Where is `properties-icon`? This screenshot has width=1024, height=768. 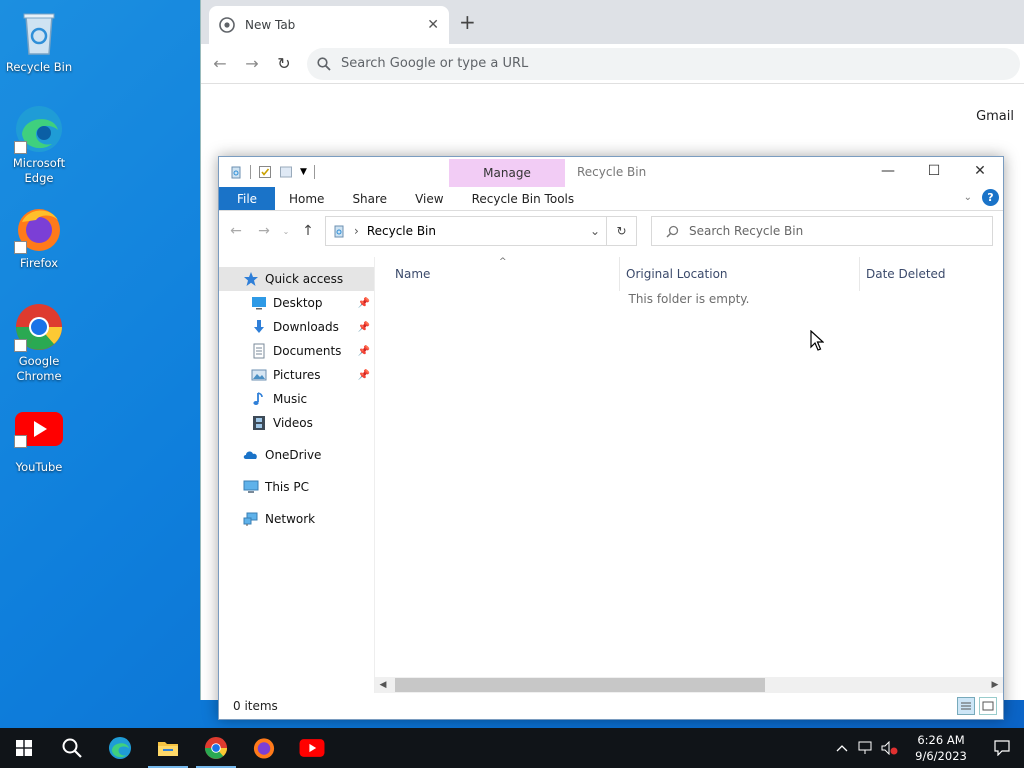
properties-icon is located at coordinates (265, 172).